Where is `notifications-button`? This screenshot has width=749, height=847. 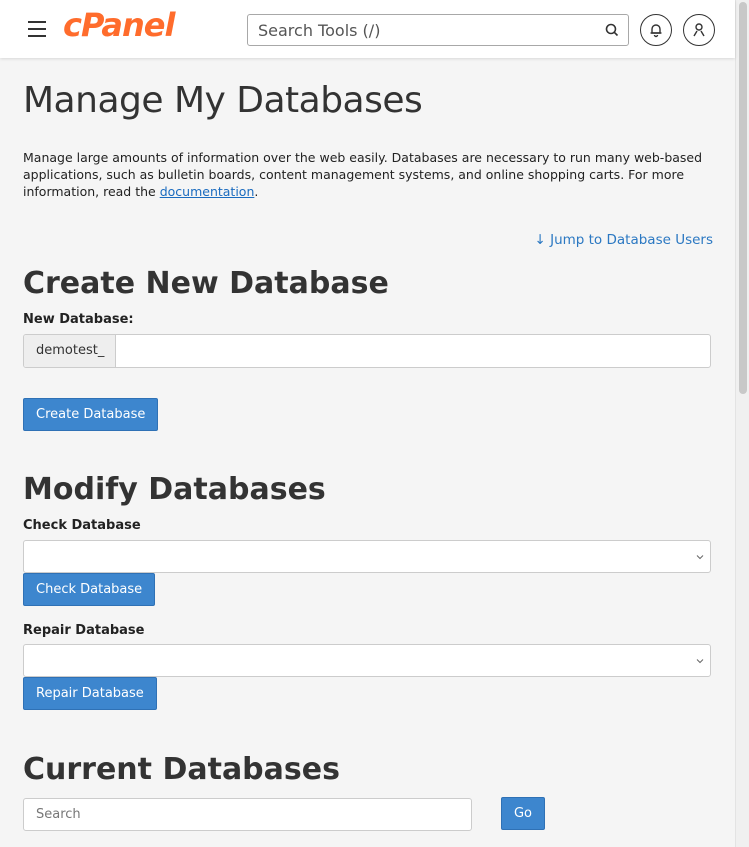
notifications-button is located at coordinates (656, 30).